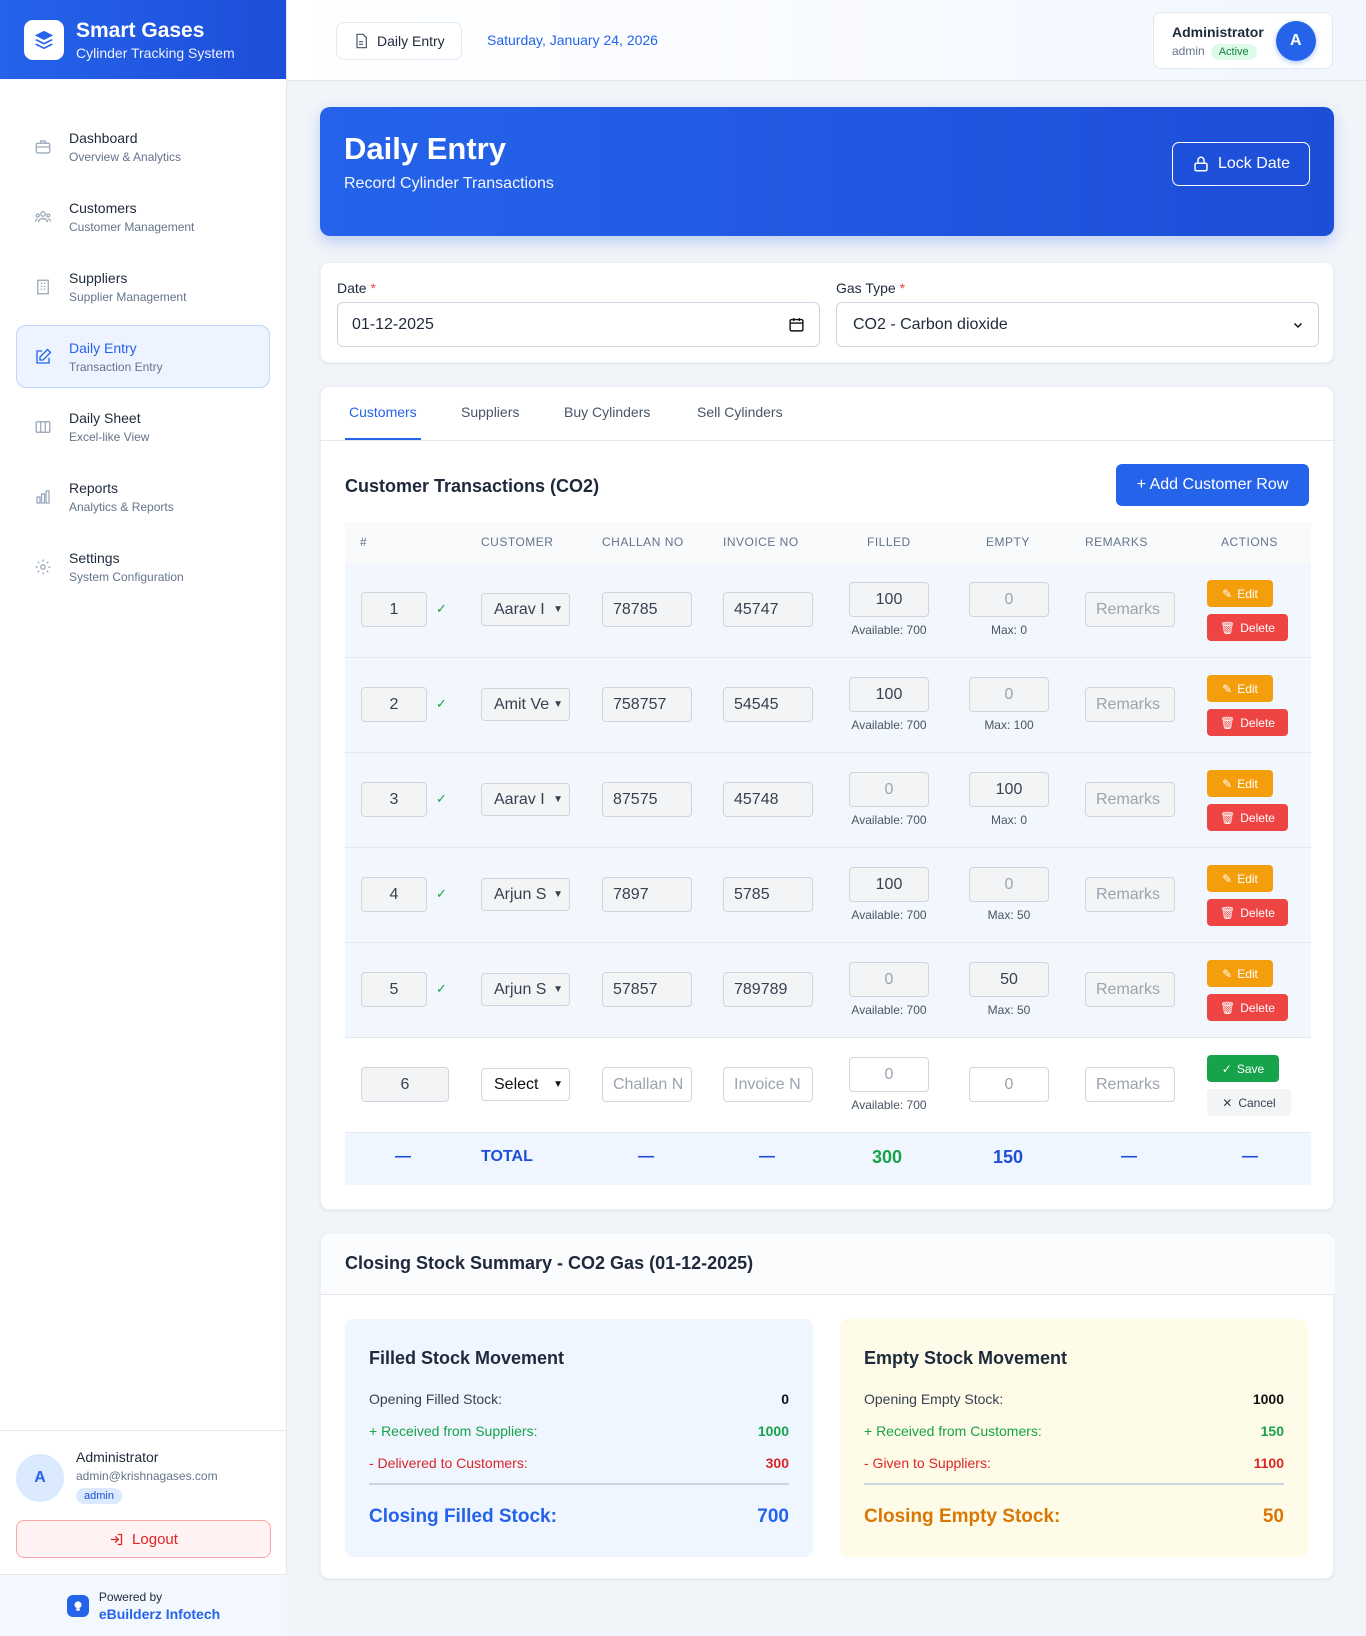 Image resolution: width=1366 pixels, height=1636 pixels. I want to click on edit-icon, so click(43, 357).